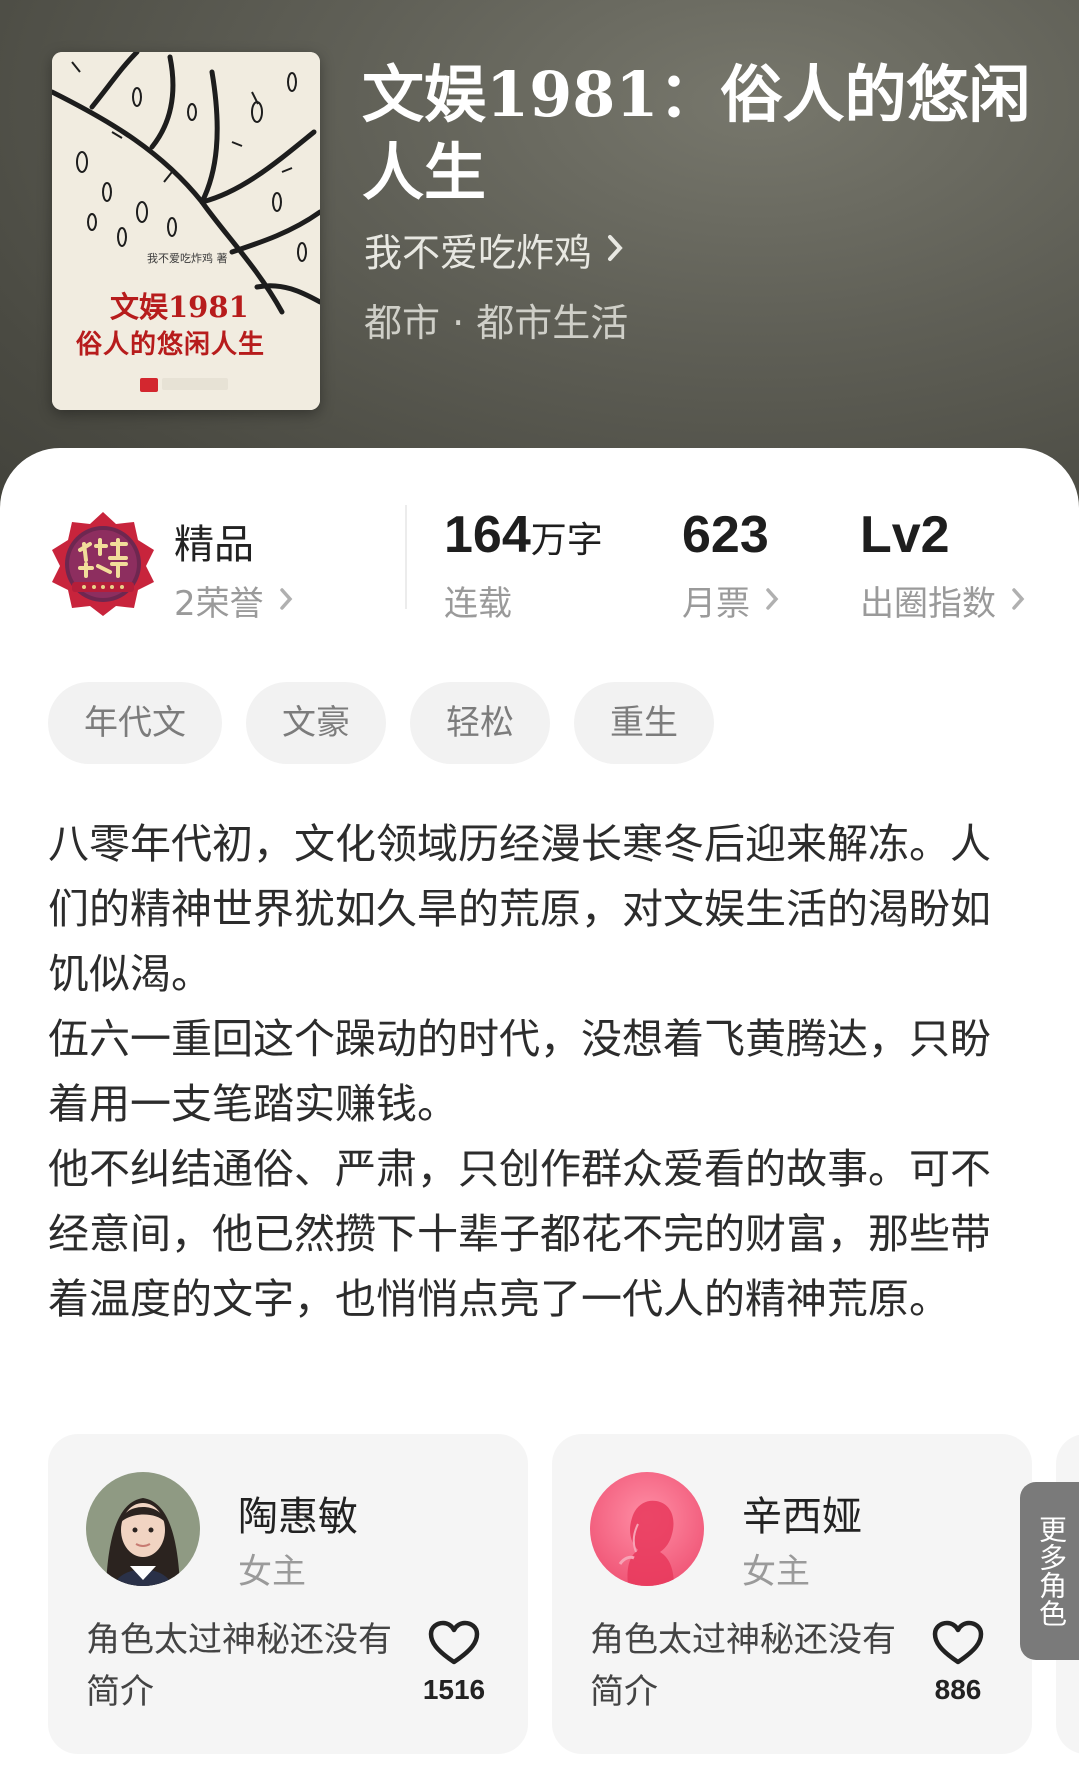 This screenshot has height=1768, width=1079. What do you see at coordinates (179, 307) in the screenshot?
I see `cover-title-line1: 文娱1981` at bounding box center [179, 307].